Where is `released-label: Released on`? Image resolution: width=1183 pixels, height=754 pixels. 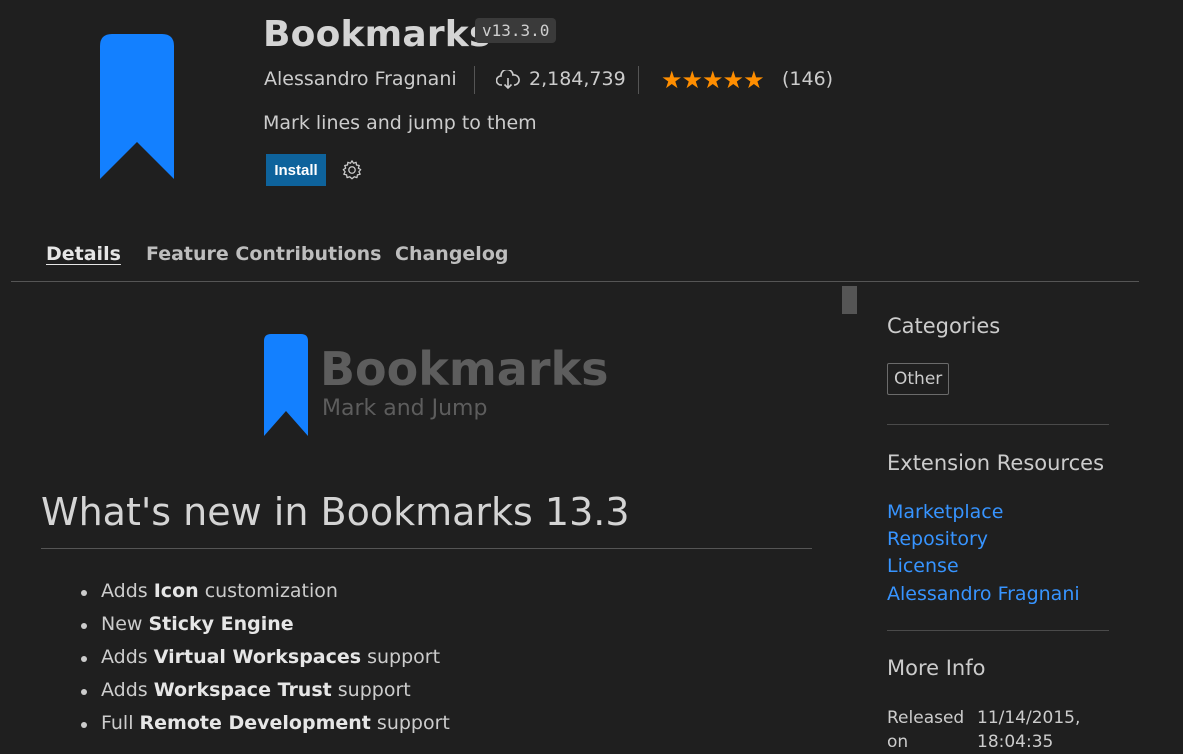
released-label: Released on is located at coordinates (926, 730).